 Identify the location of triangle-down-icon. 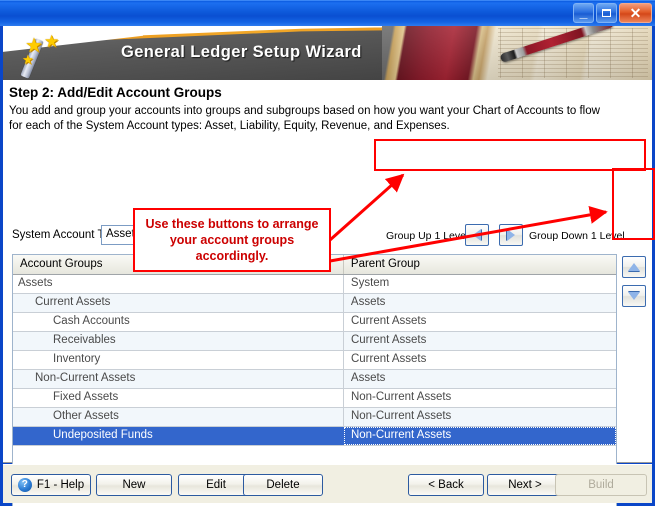
(634, 296).